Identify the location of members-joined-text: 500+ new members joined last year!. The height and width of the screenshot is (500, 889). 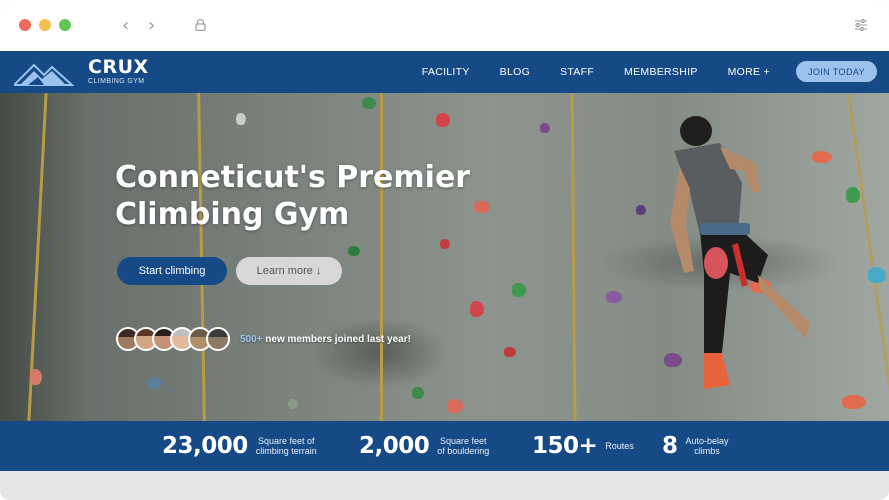
(325, 339).